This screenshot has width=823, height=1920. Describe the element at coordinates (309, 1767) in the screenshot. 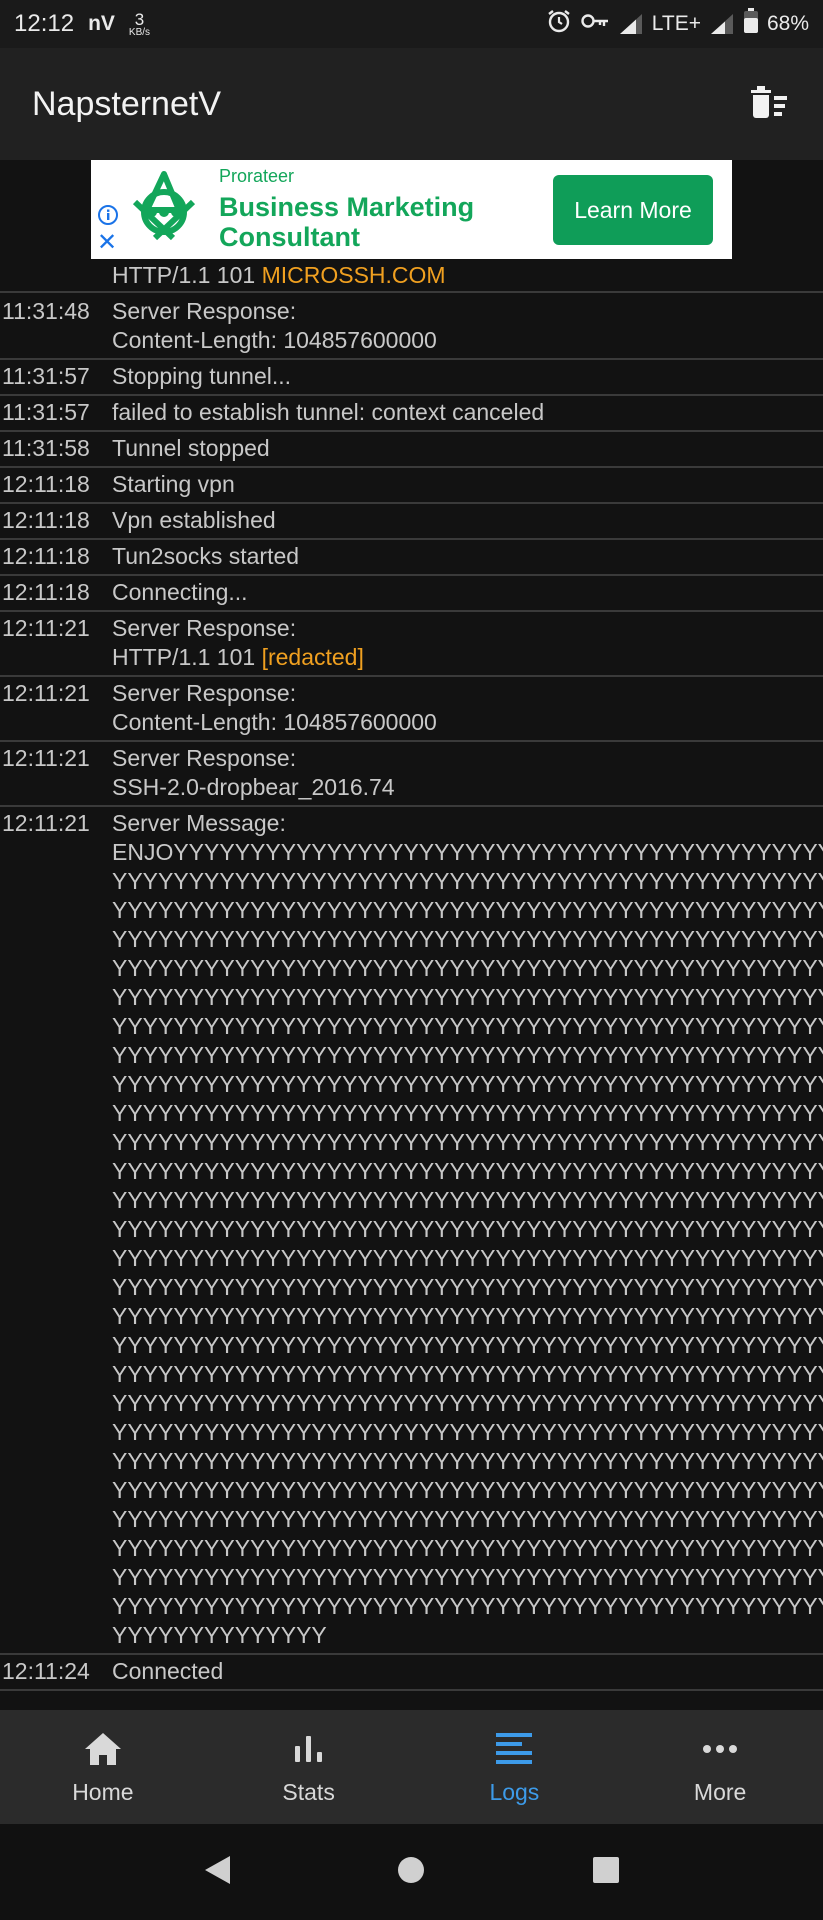

I see `nav-stats: Stats` at that location.